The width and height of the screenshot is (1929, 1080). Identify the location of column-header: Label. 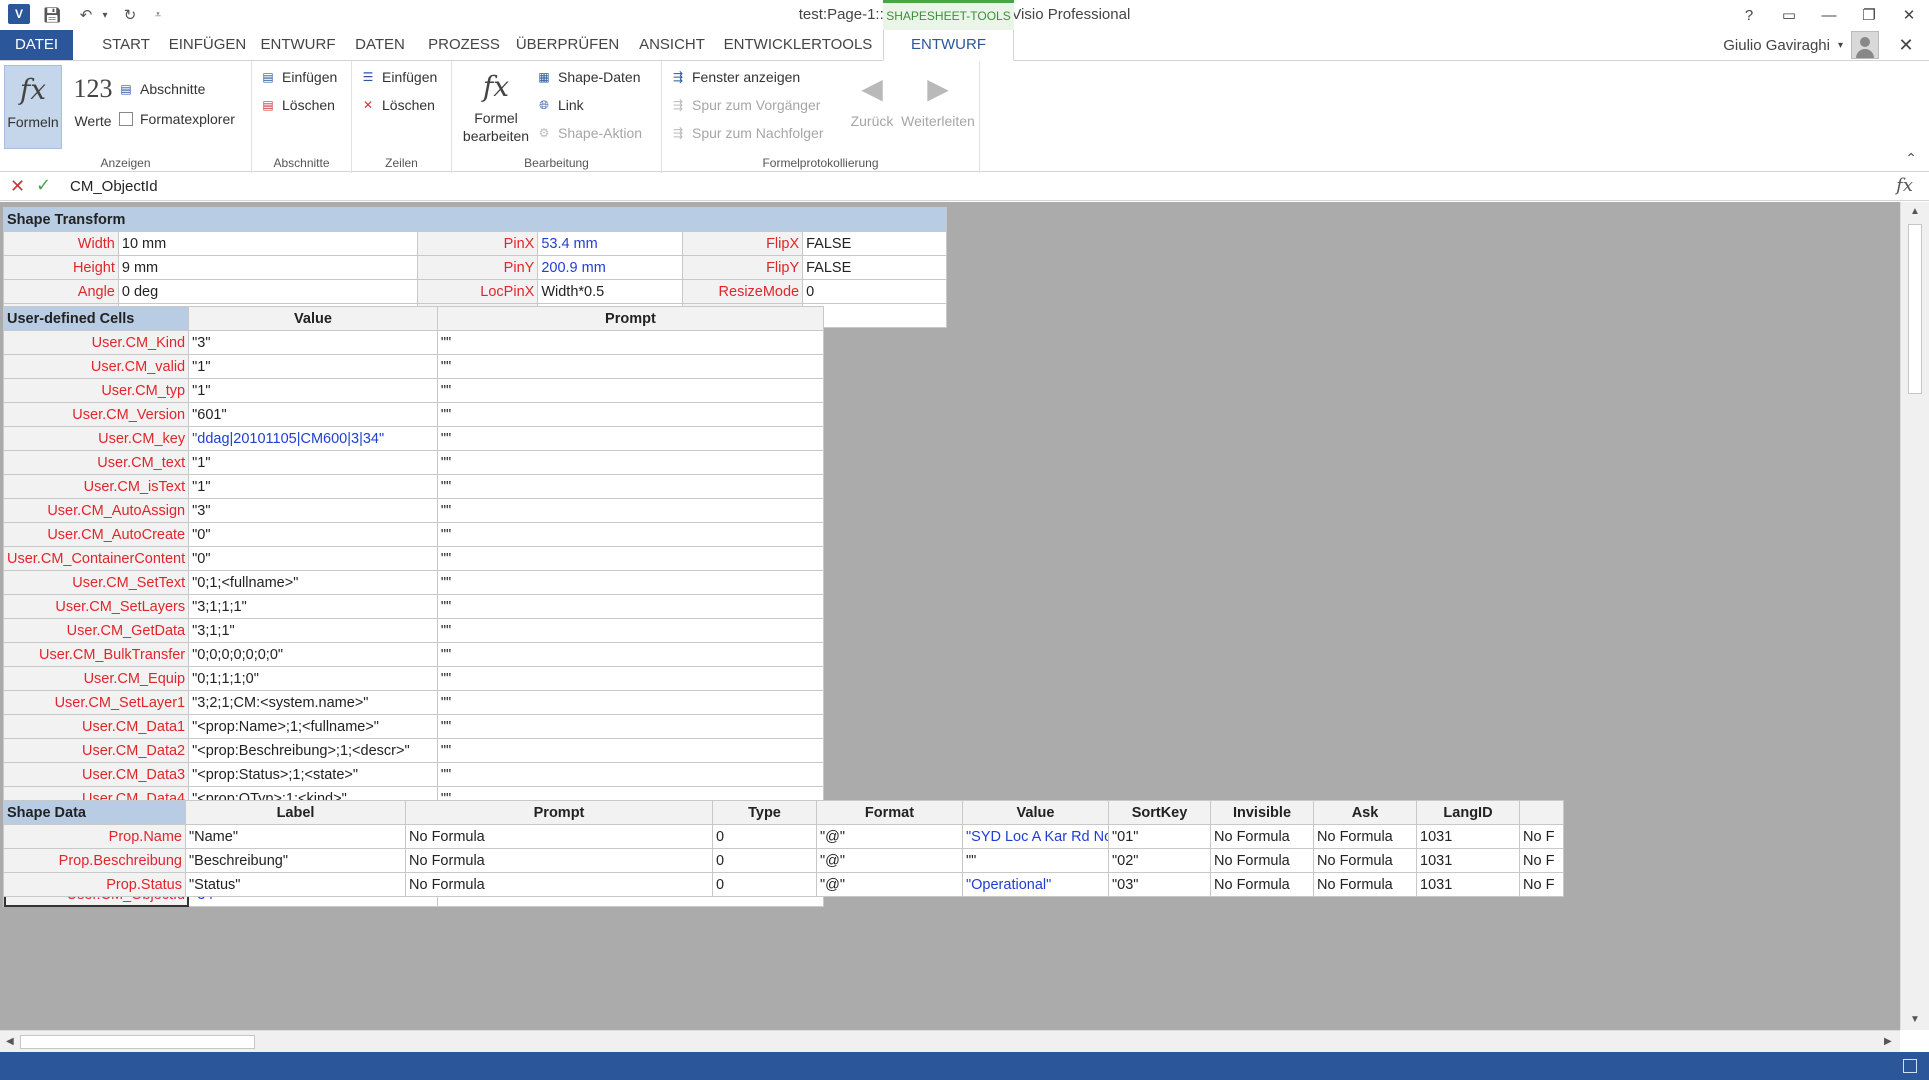
(295, 812).